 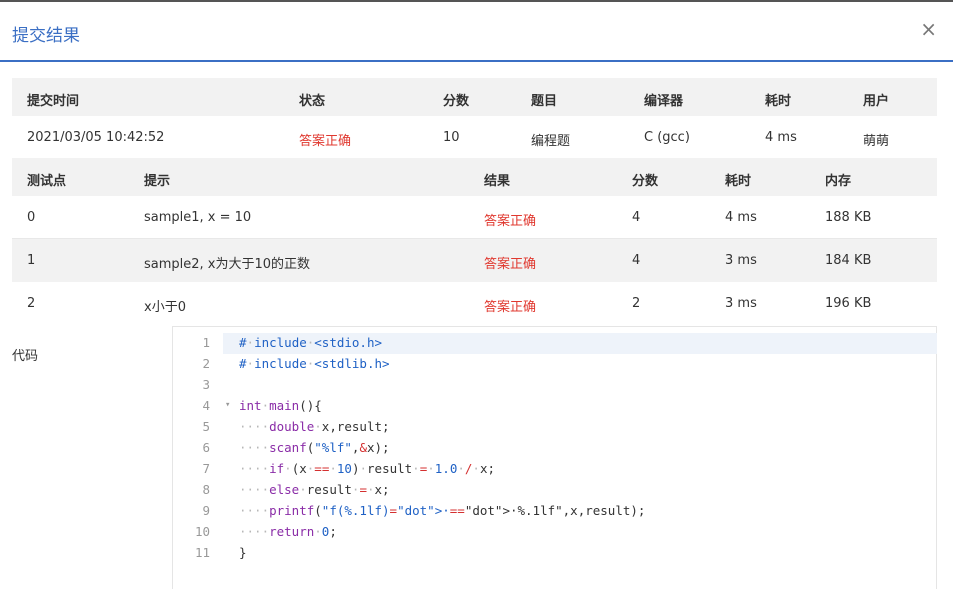 I want to click on test-memory: 184 KB, so click(x=848, y=260).